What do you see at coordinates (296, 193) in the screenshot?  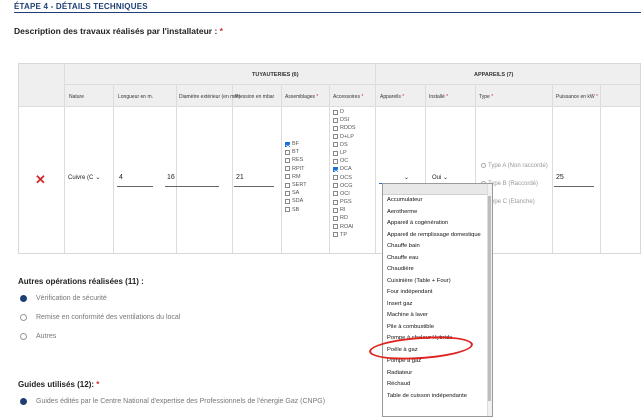 I see `checkbox-sa: SA` at bounding box center [296, 193].